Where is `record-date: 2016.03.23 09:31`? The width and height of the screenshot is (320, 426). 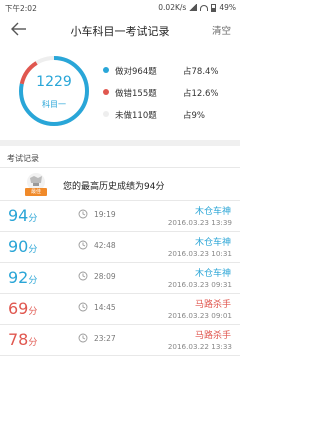
record-date: 2016.03.23 09:31 is located at coordinates (199, 284).